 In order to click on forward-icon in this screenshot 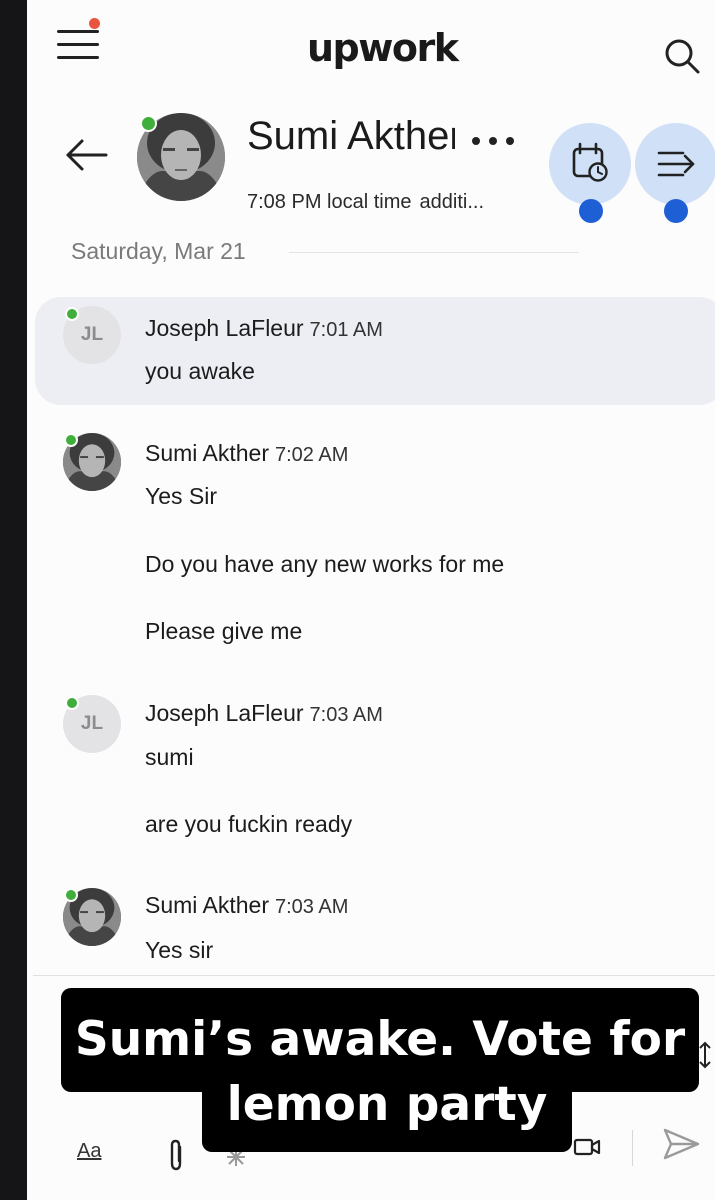, I will do `click(676, 164)`.